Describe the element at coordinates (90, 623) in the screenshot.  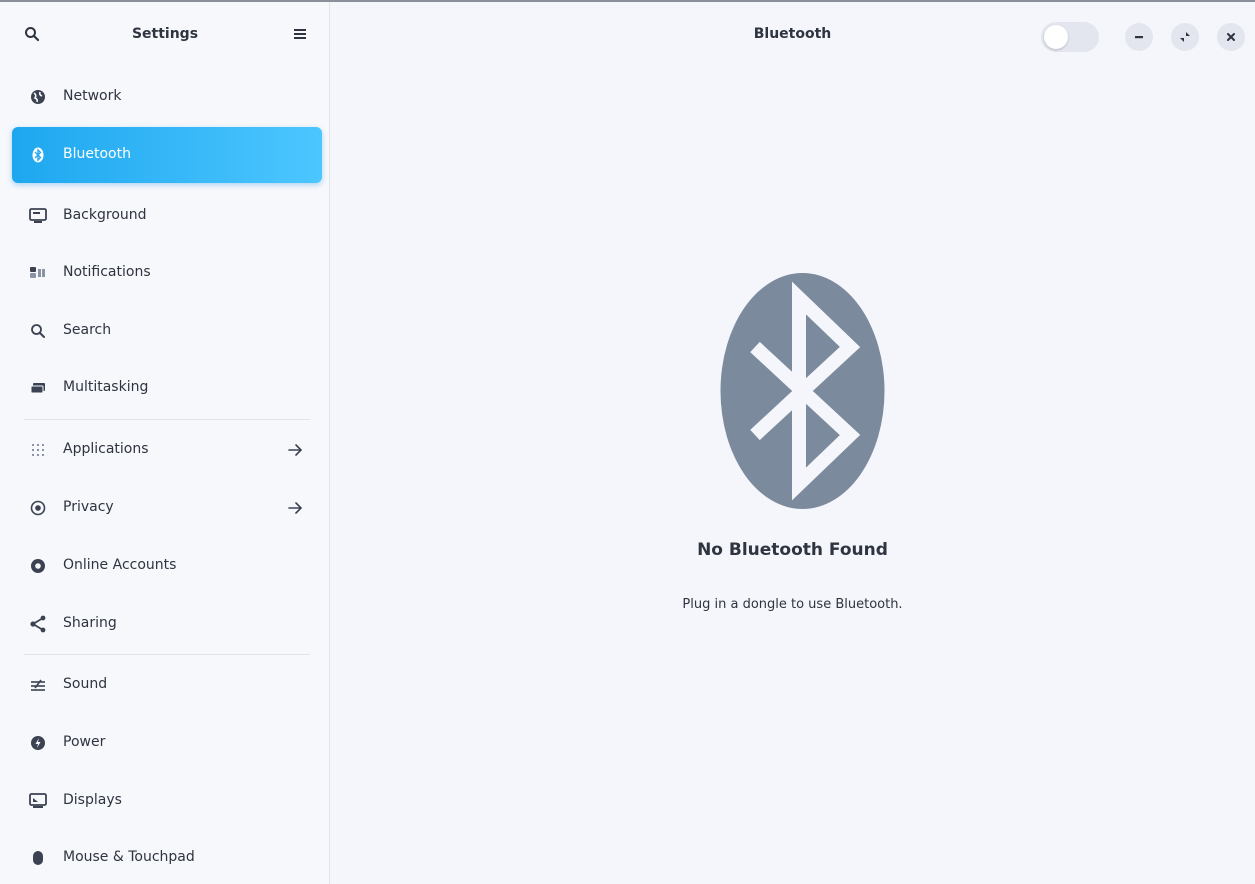
I see `sidebar-item-label: Sharing` at that location.